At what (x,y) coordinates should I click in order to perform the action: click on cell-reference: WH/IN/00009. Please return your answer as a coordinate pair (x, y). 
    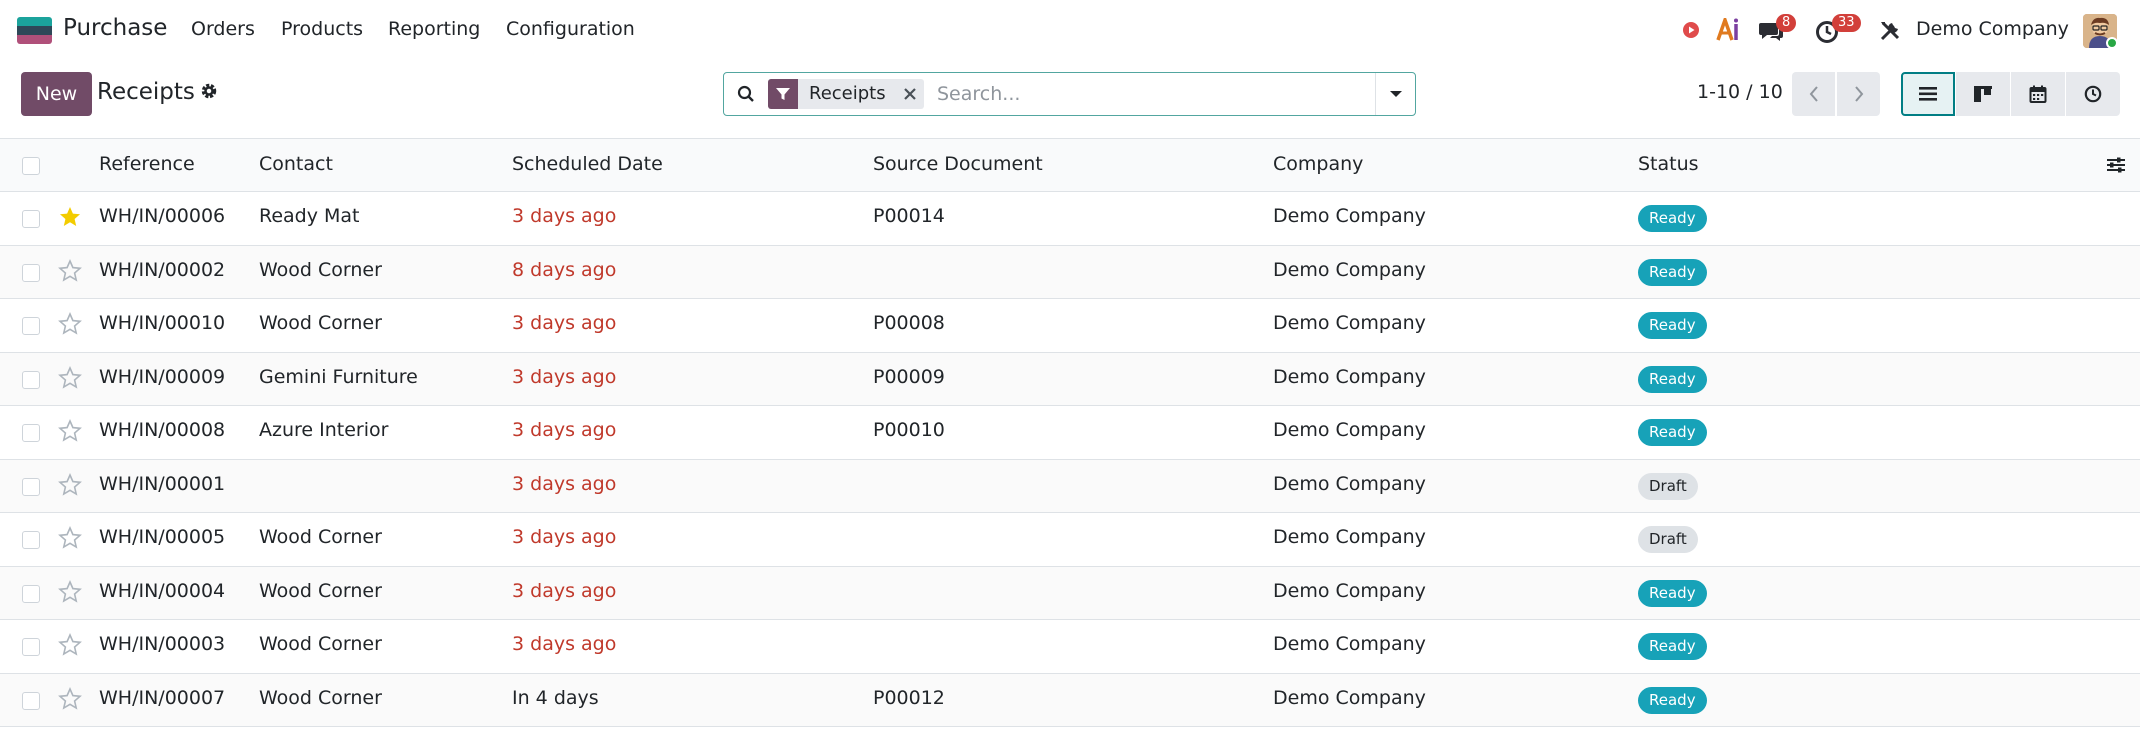
    Looking at the image, I should click on (162, 376).